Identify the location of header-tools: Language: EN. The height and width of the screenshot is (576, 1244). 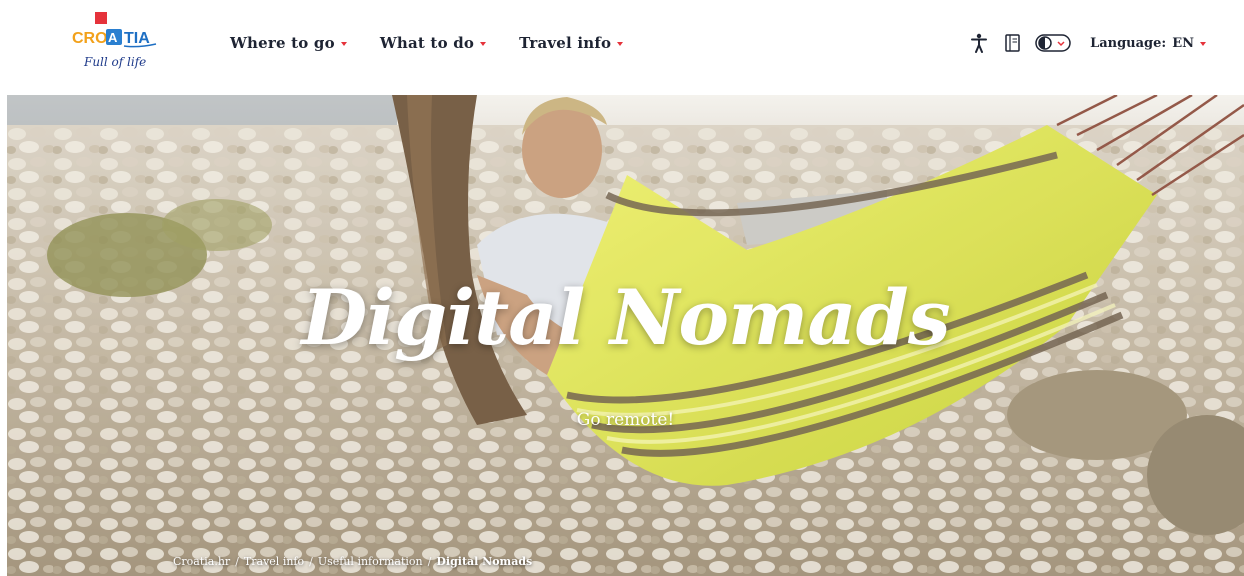
(1082, 43).